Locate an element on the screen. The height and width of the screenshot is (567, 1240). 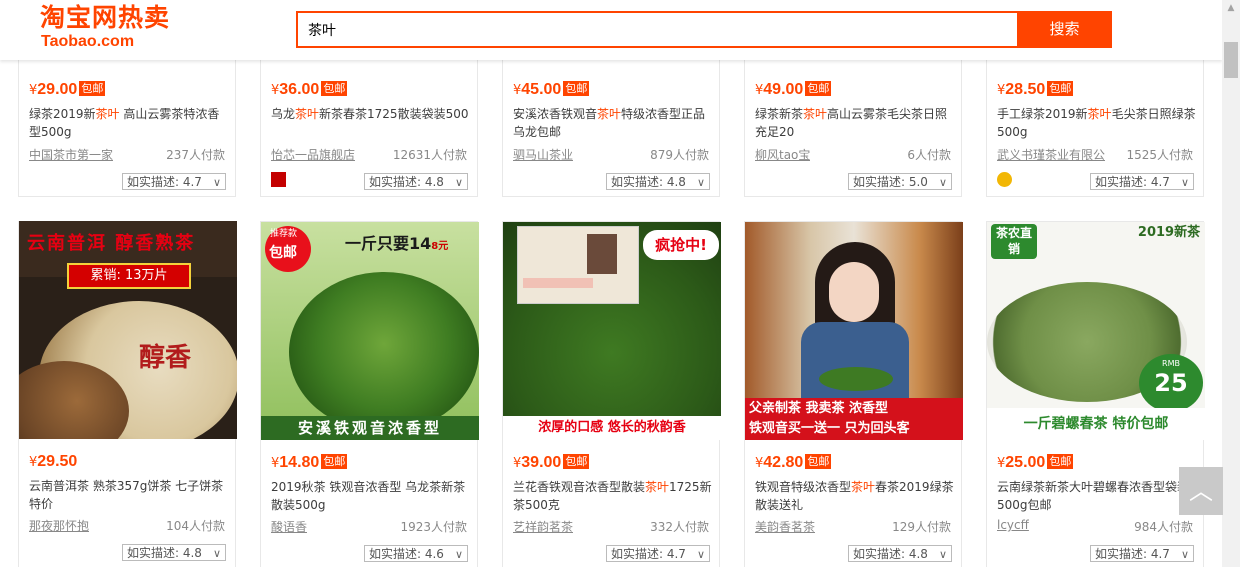
sales-count: 1923人付款 is located at coordinates (433, 527).